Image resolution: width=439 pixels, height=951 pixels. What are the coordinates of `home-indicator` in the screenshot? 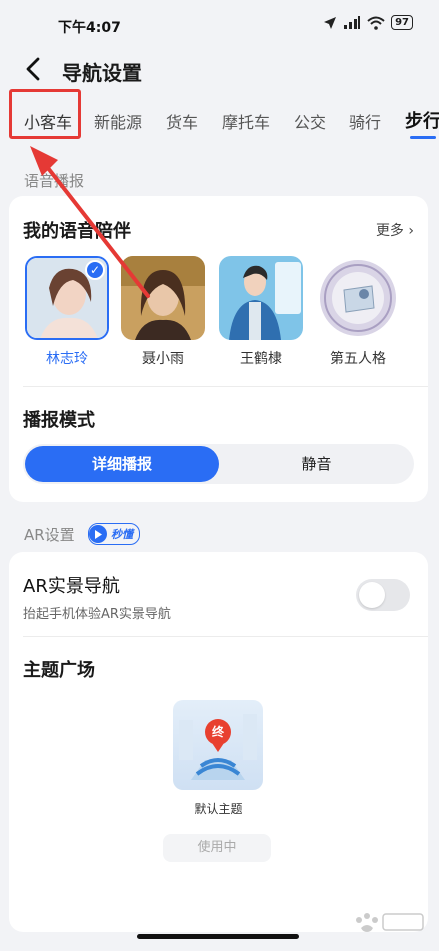 It's located at (218, 936).